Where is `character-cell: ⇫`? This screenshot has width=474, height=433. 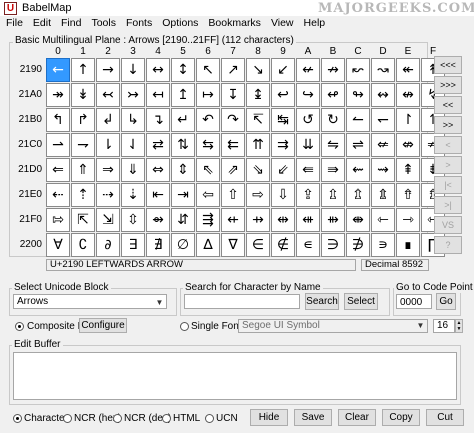 character-cell: ⇫ is located at coordinates (333, 195).